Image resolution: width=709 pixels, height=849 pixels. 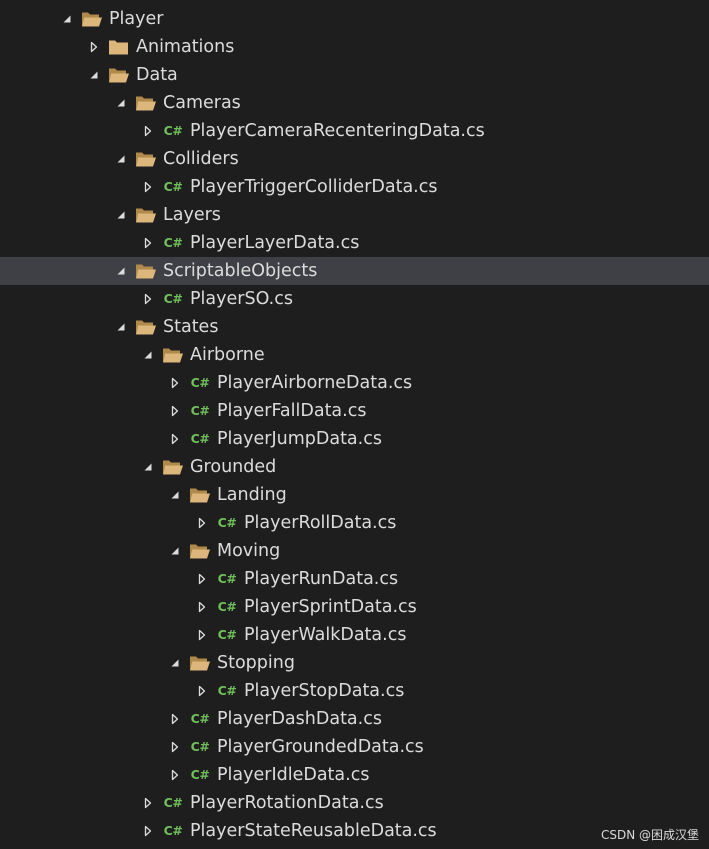 What do you see at coordinates (354, 523) in the screenshot?
I see `tree-file-row: C# PlayerRollData.cs` at bounding box center [354, 523].